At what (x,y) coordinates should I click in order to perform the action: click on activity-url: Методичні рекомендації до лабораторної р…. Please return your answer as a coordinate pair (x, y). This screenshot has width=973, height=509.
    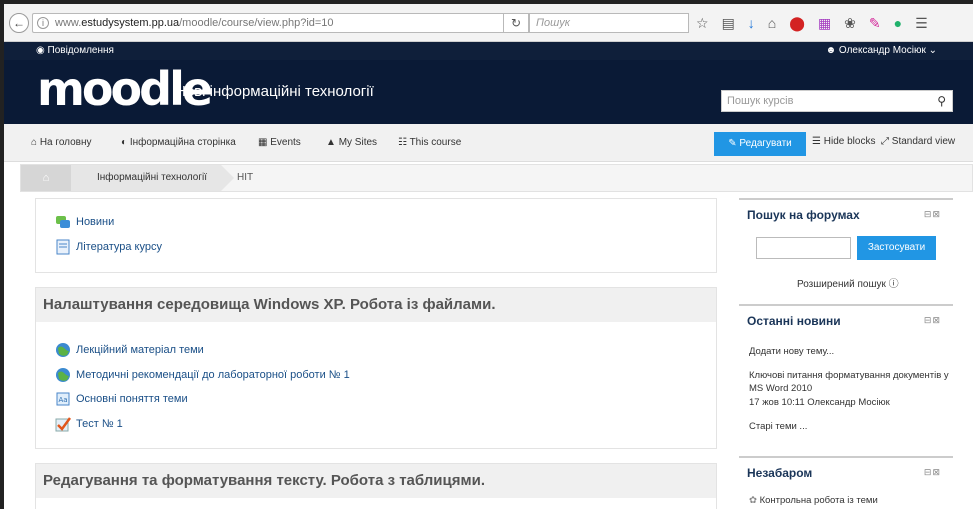
    Looking at the image, I should click on (202, 376).